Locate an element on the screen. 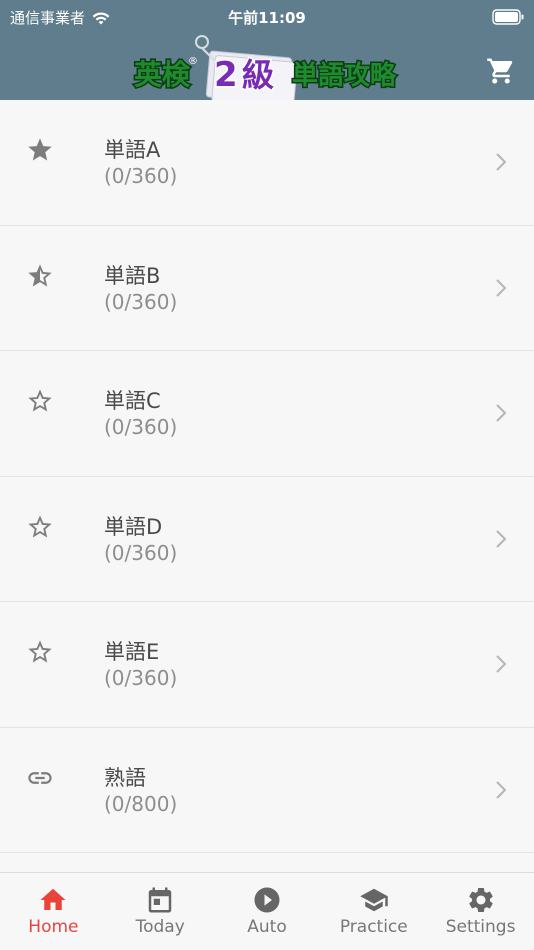  logo-graphic: 英検 ® 2 級 単語攻略 is located at coordinates (266, 72).